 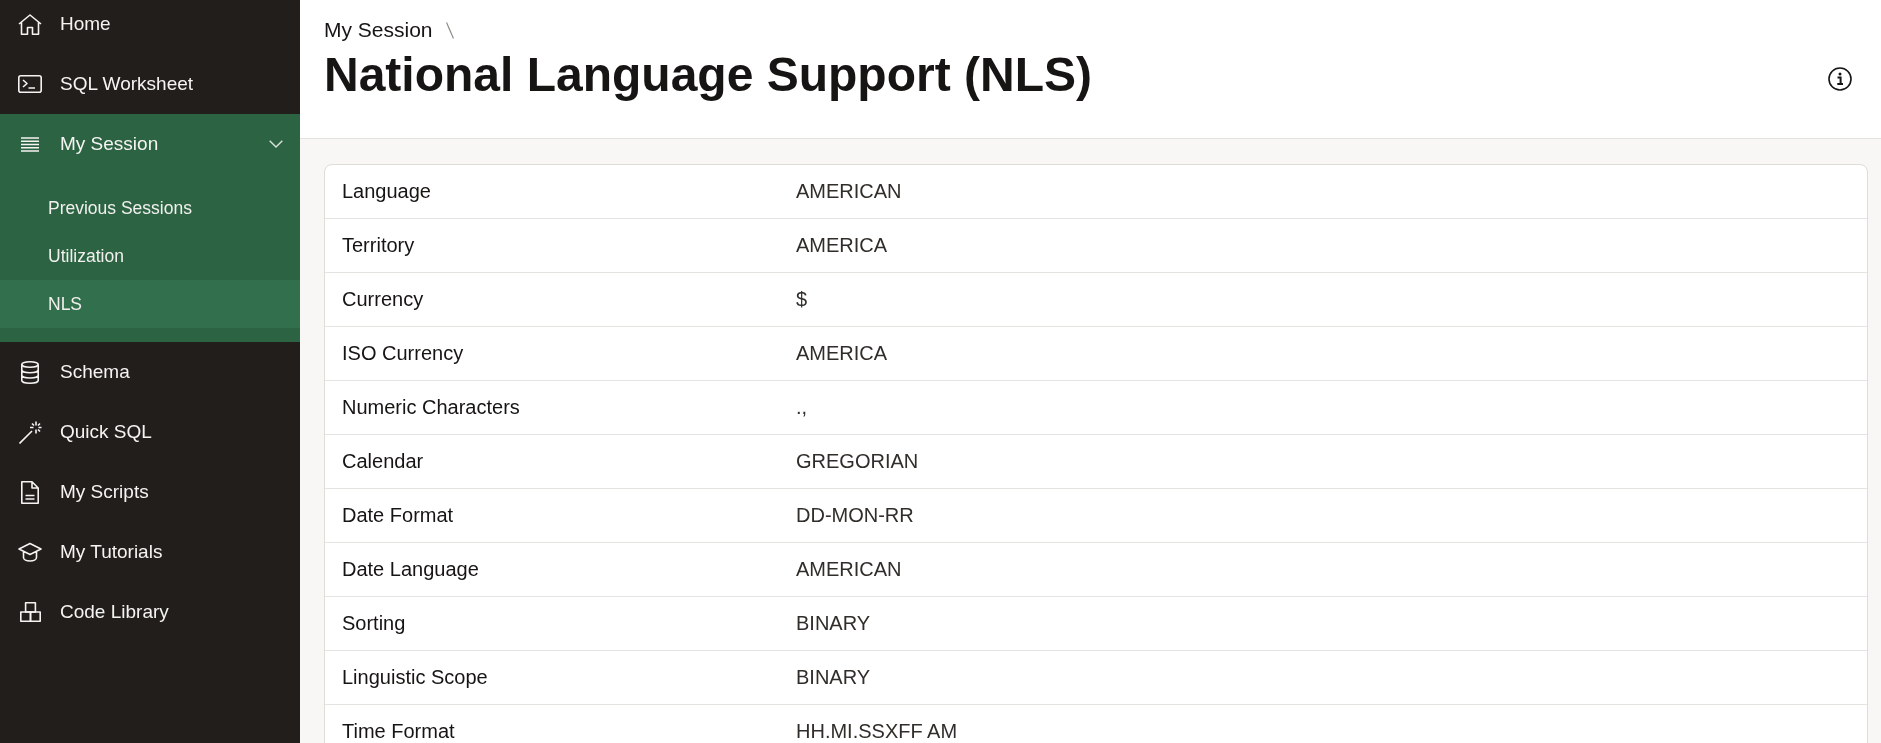 What do you see at coordinates (802, 407) in the screenshot?
I see `parameter-value: .,` at bounding box center [802, 407].